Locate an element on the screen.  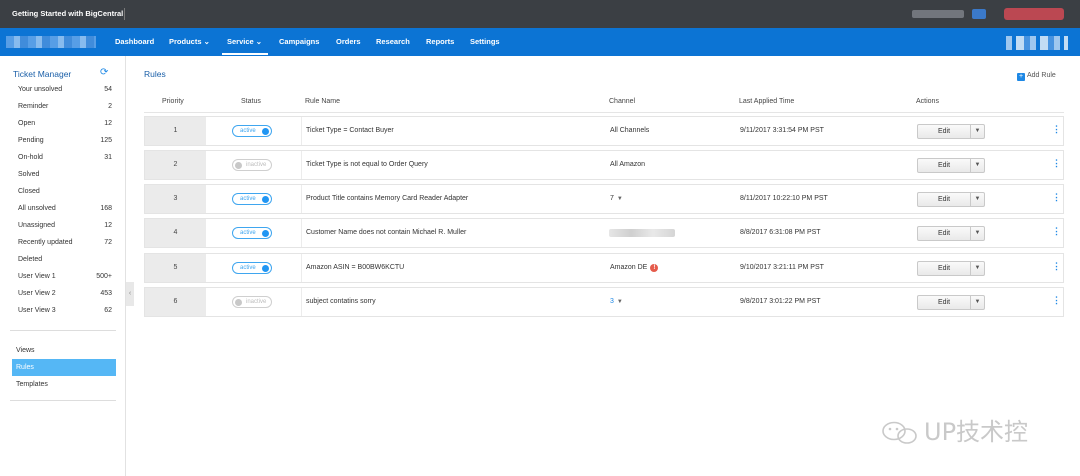
sidebar-item-all-unsolved: All unsolved 168 is located at coordinates (66, 213).